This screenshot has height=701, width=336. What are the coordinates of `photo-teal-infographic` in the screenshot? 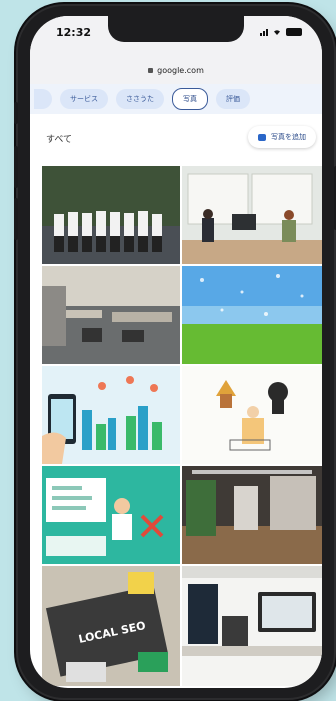 It's located at (111, 515).